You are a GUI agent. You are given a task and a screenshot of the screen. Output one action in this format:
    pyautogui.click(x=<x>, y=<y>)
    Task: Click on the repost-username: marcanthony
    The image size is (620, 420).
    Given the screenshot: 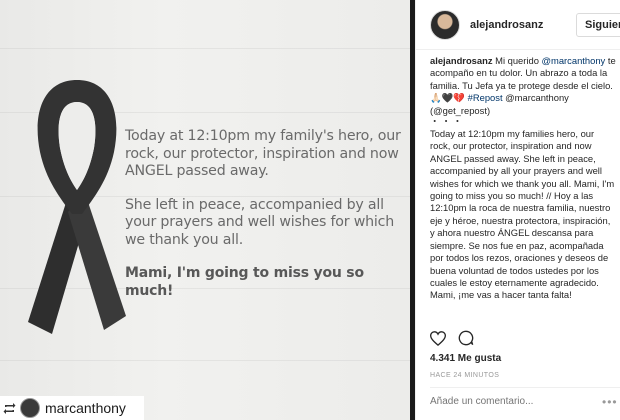 What is the action you would take?
    pyautogui.click(x=85, y=408)
    